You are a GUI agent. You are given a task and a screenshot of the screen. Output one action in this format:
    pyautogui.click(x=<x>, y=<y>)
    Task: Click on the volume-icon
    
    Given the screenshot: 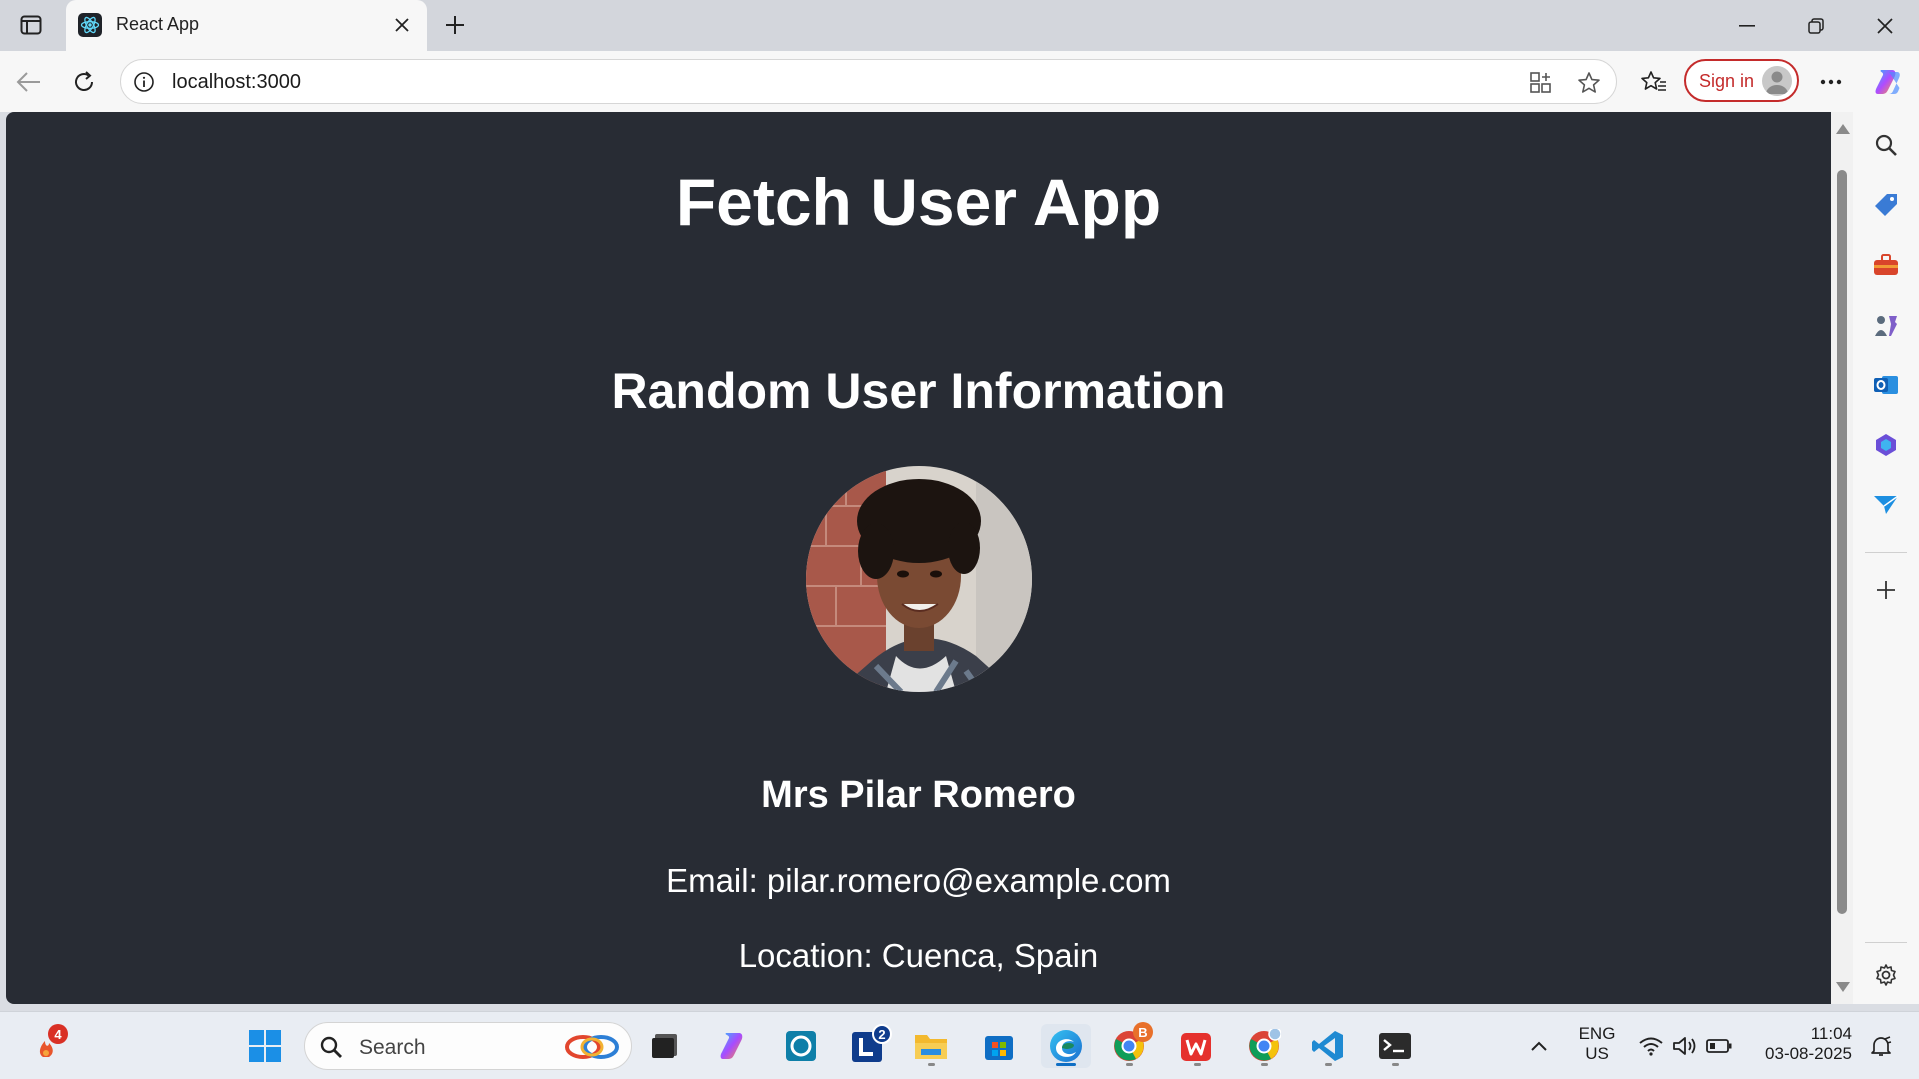 What is the action you would take?
    pyautogui.click(x=1684, y=1046)
    